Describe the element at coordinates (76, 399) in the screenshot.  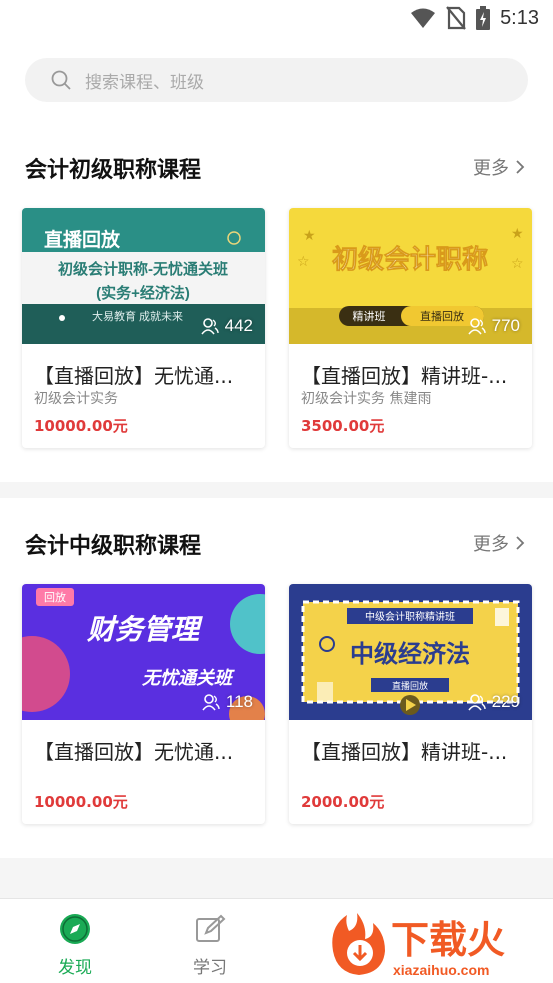
I see `course-subtitle: 初级会计实务` at that location.